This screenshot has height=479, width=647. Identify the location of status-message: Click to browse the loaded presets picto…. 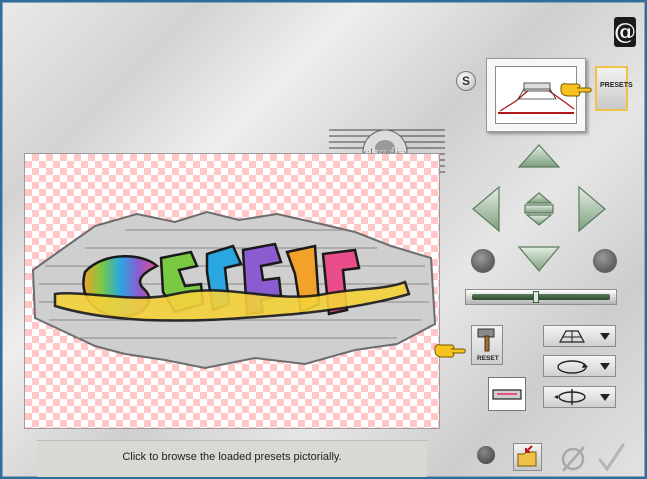
(232, 457).